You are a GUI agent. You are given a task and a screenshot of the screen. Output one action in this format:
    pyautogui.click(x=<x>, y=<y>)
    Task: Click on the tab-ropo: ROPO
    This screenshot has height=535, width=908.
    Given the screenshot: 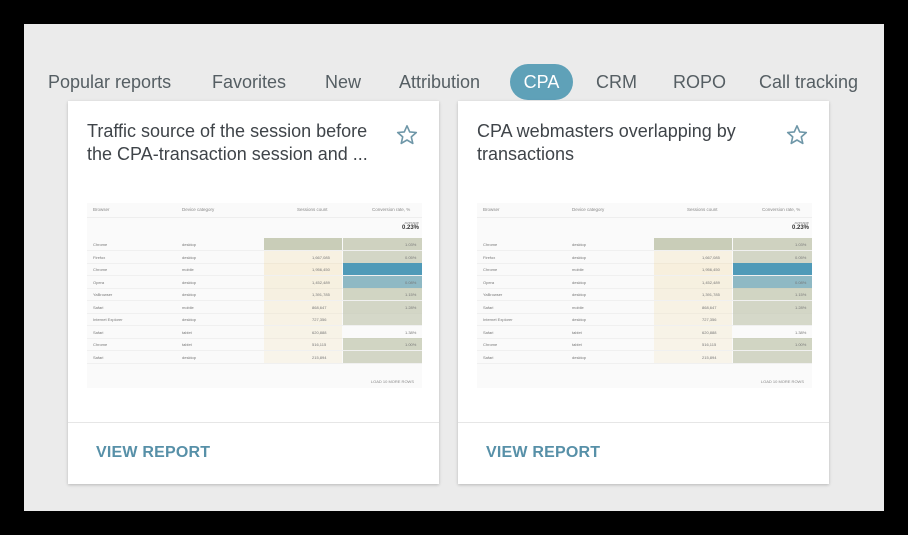 What is the action you would take?
    pyautogui.click(x=699, y=82)
    